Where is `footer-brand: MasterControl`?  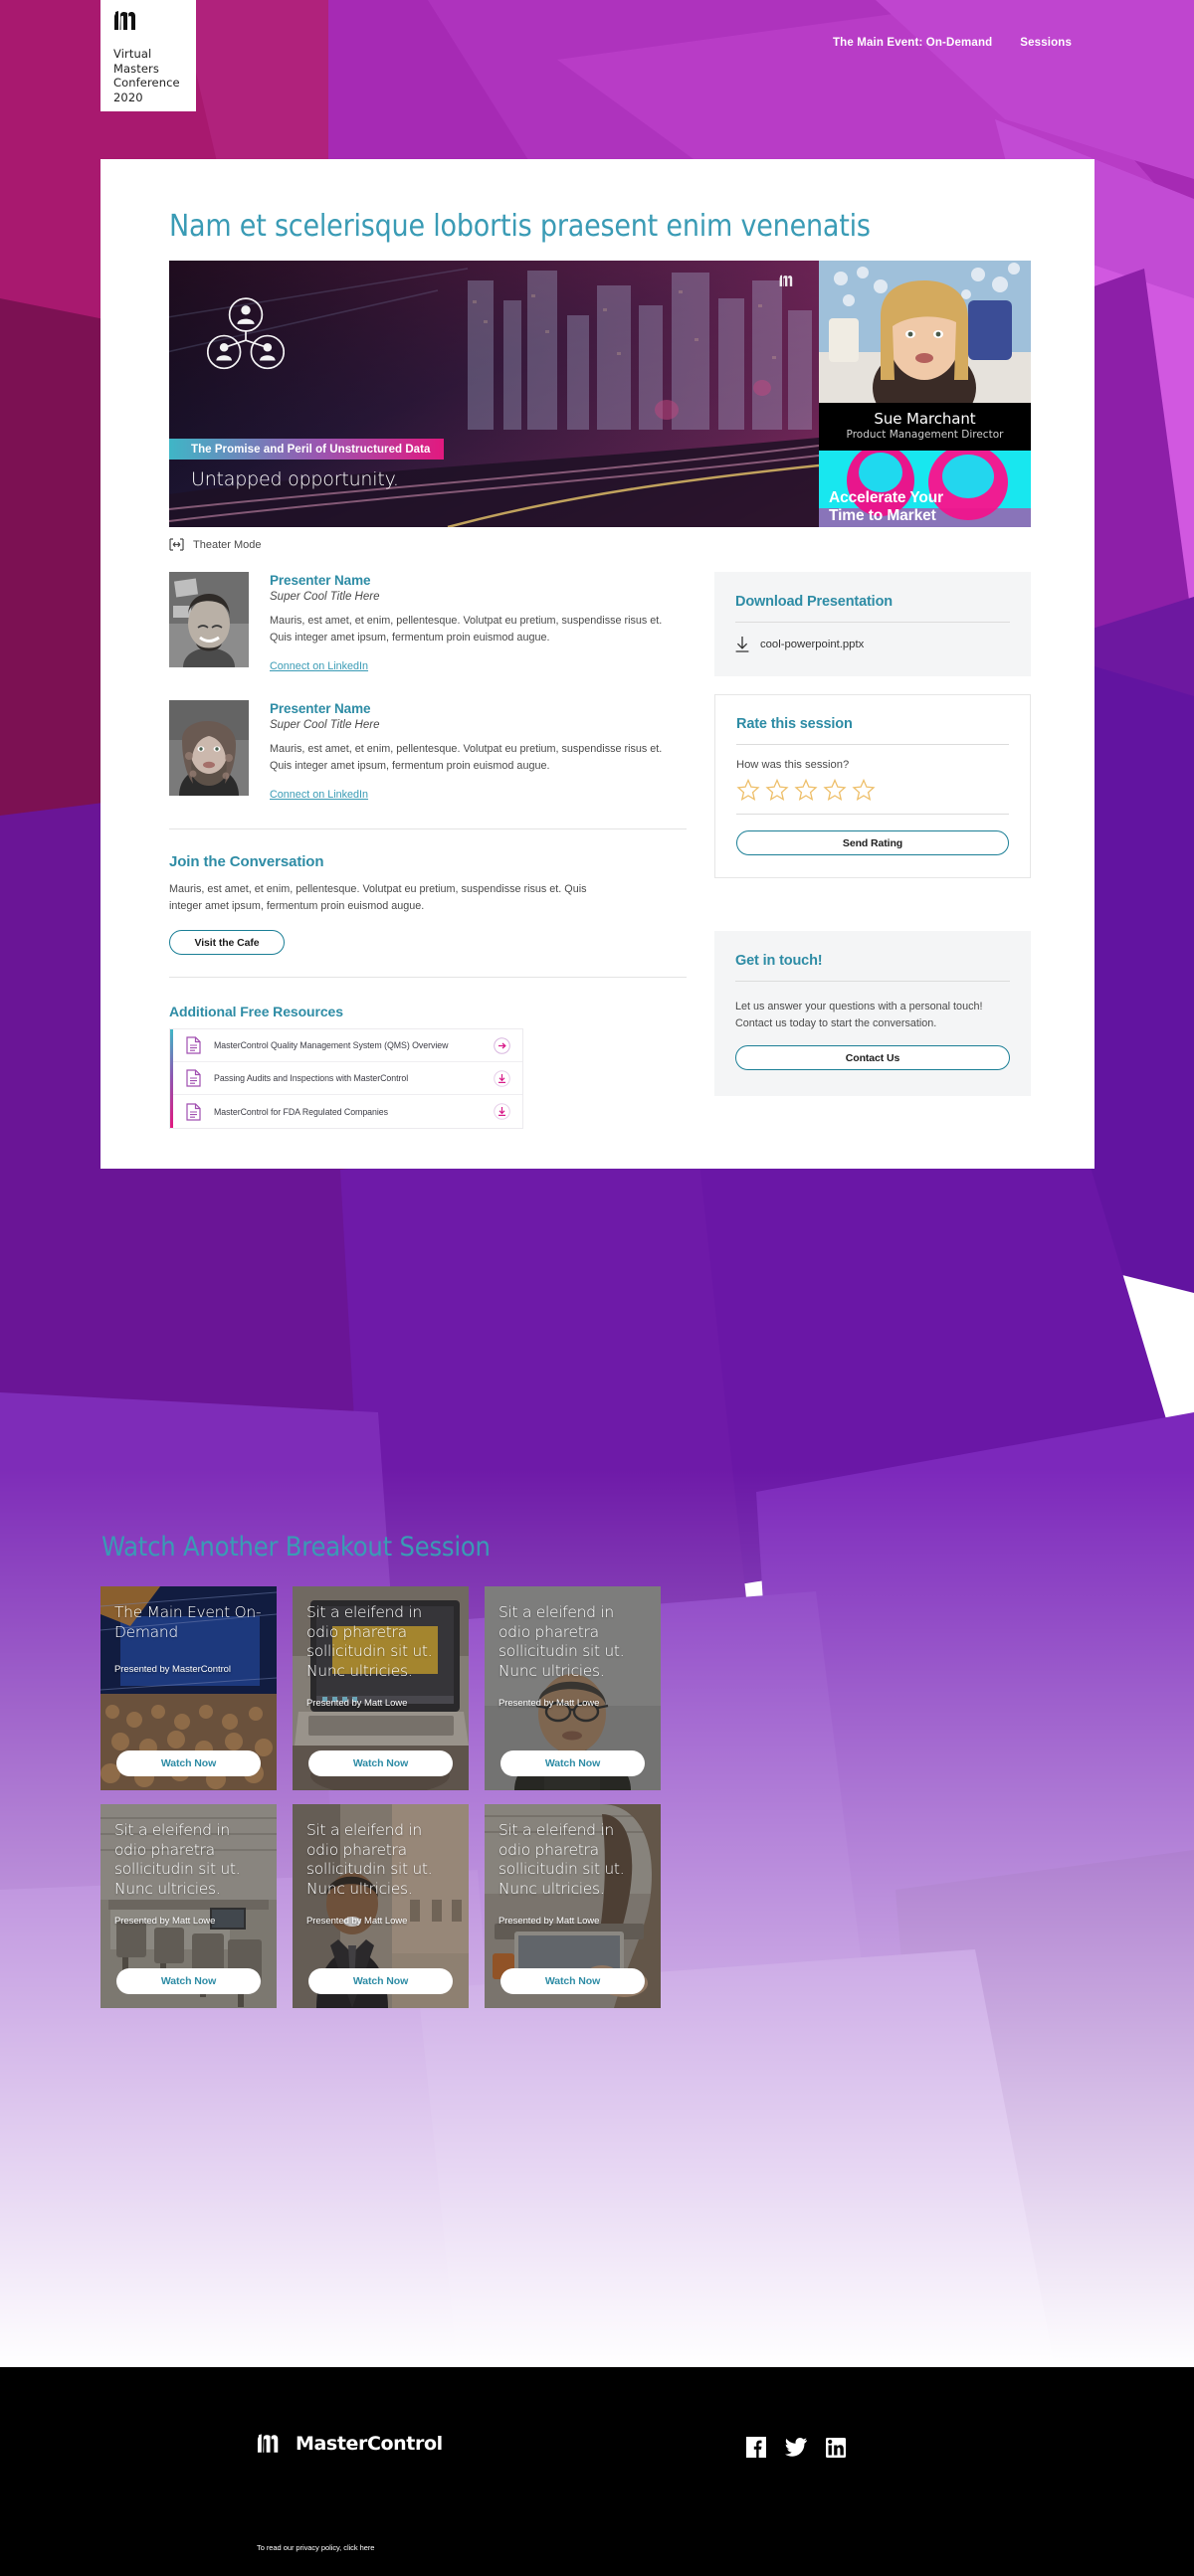
footer-brand: MasterControl is located at coordinates (350, 2444).